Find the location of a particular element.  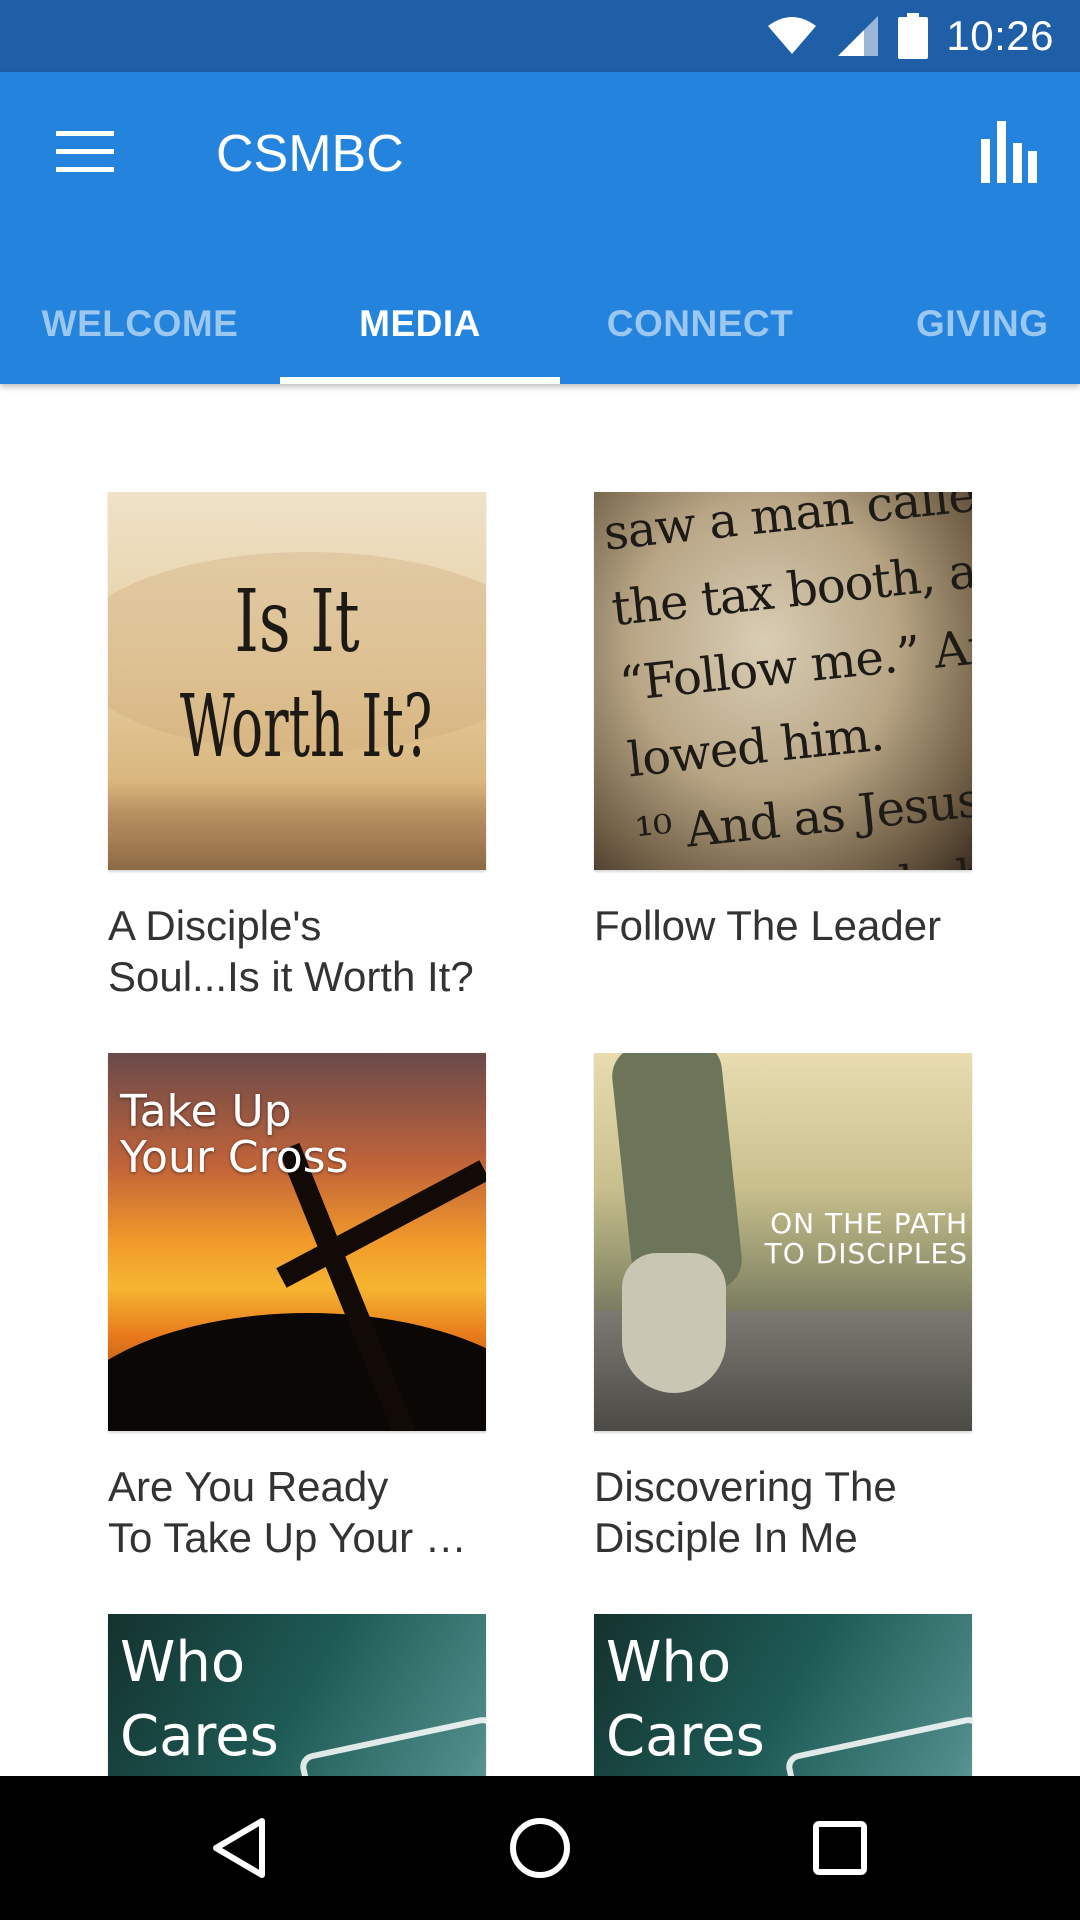

stats-button is located at coordinates (1009, 152).